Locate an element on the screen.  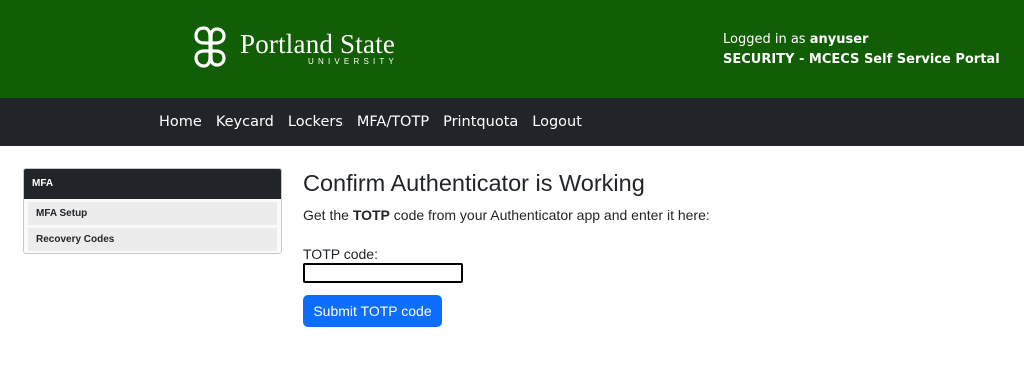
mfa-sidebar: MFA MFA Setup Recovery Codes is located at coordinates (152, 211).